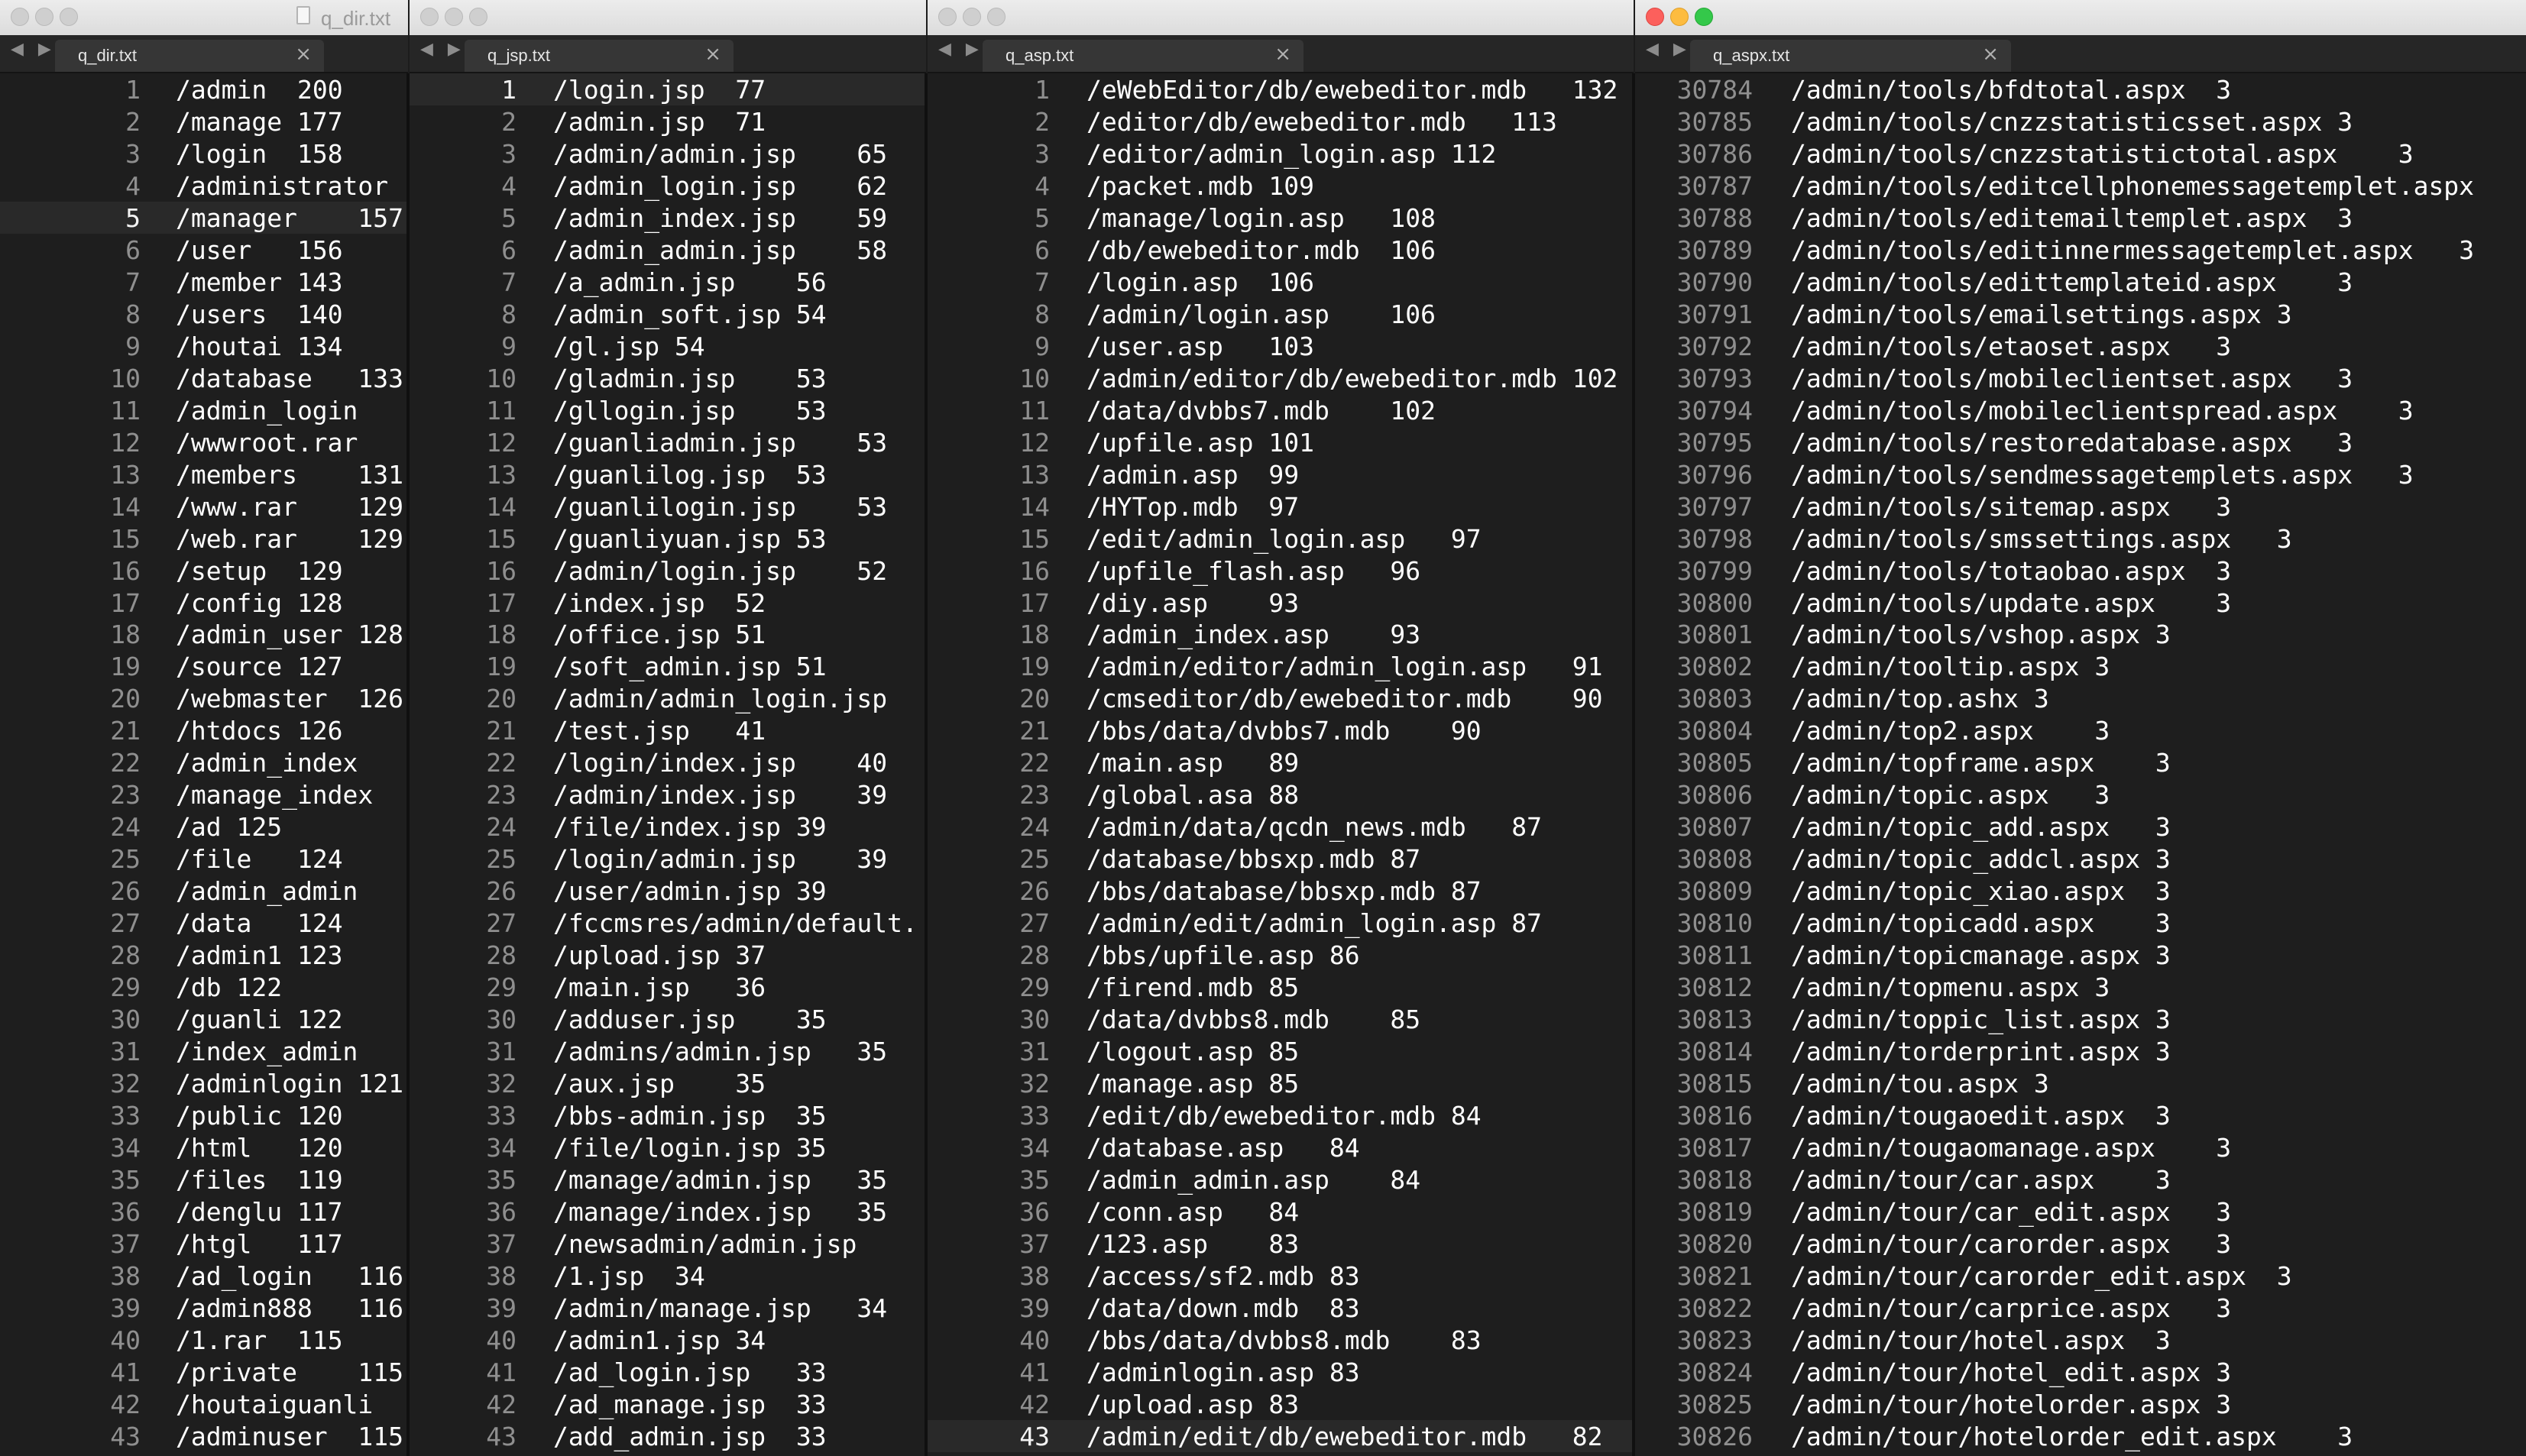 This screenshot has height=1456, width=2526. I want to click on editor-line: 30820/admin/tour/carorder.aspx 3, so click(2080, 1244).